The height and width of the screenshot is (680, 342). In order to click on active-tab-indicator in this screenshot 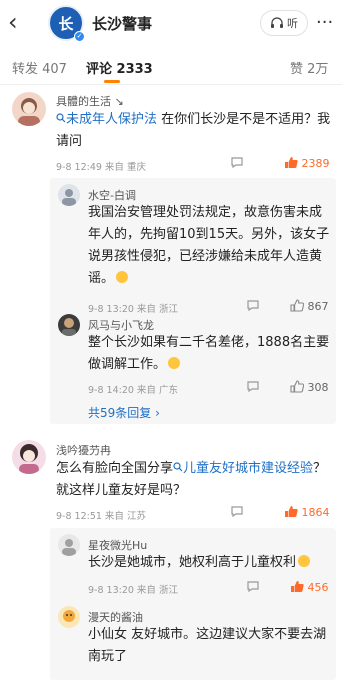, I will do `click(112, 81)`.